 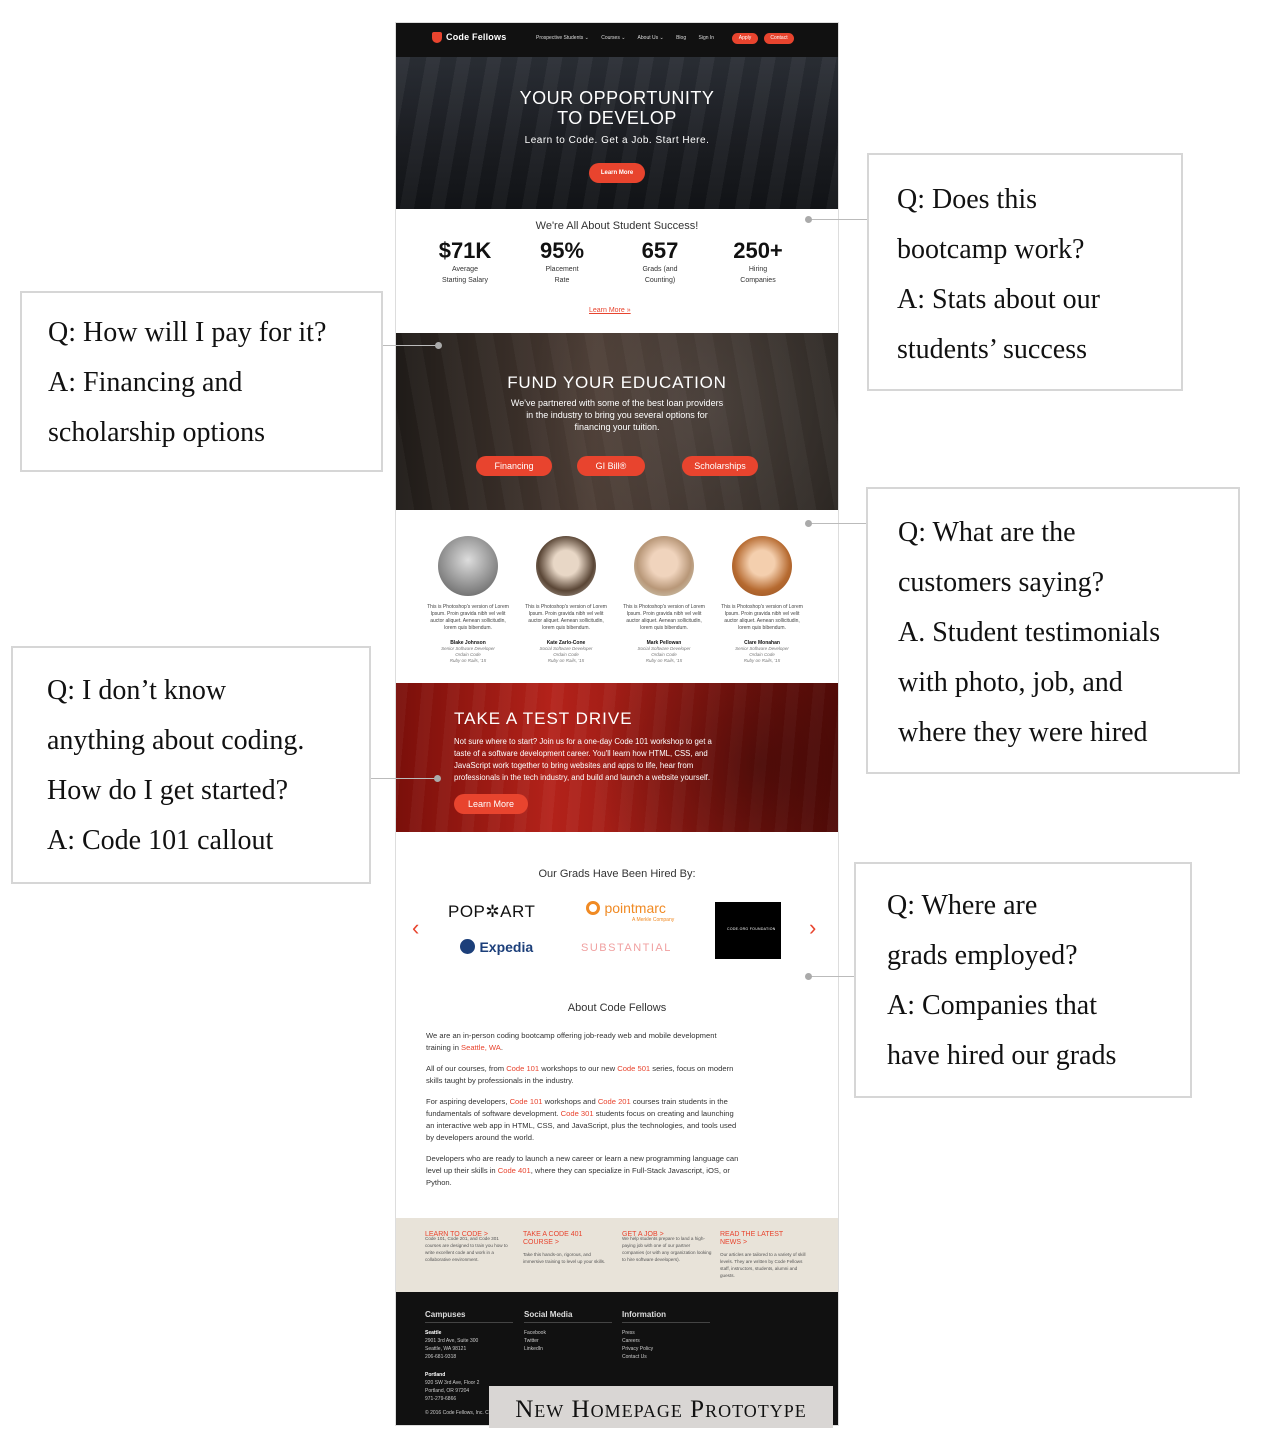 What do you see at coordinates (535, 1333) in the screenshot?
I see `facebook-link: Facebook` at bounding box center [535, 1333].